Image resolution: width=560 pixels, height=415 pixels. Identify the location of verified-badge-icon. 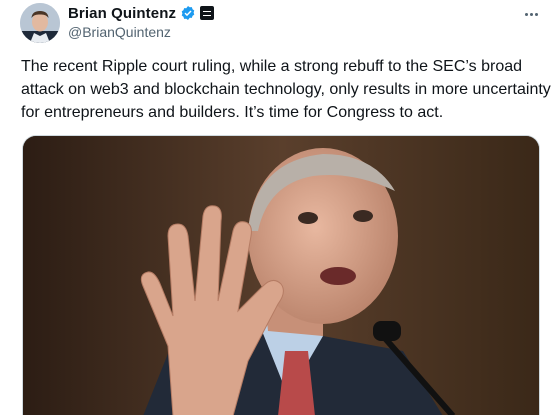
(188, 13).